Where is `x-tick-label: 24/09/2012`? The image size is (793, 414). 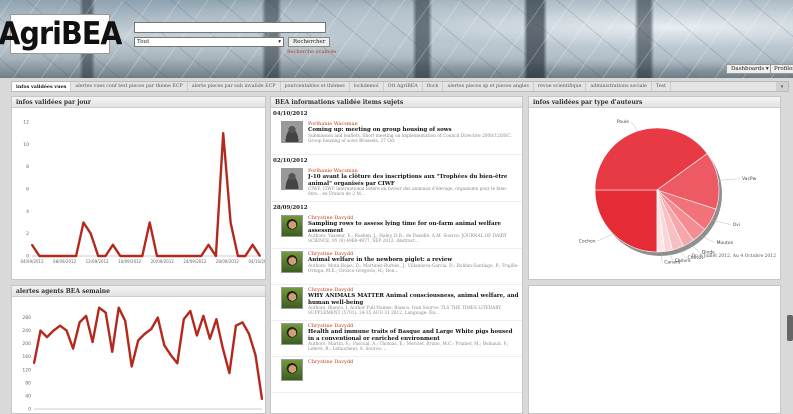 x-tick-label: 24/09/2012 is located at coordinates (195, 261).